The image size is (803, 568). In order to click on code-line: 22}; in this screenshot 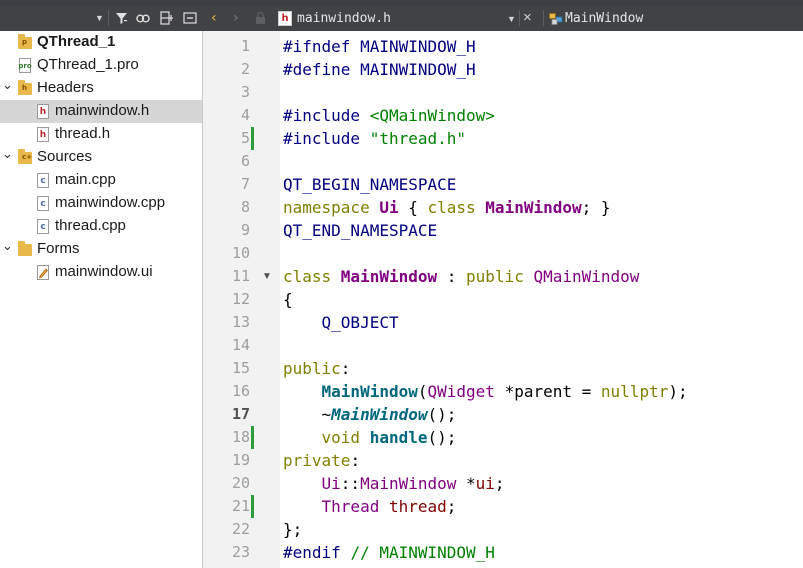, I will do `click(503, 529)`.